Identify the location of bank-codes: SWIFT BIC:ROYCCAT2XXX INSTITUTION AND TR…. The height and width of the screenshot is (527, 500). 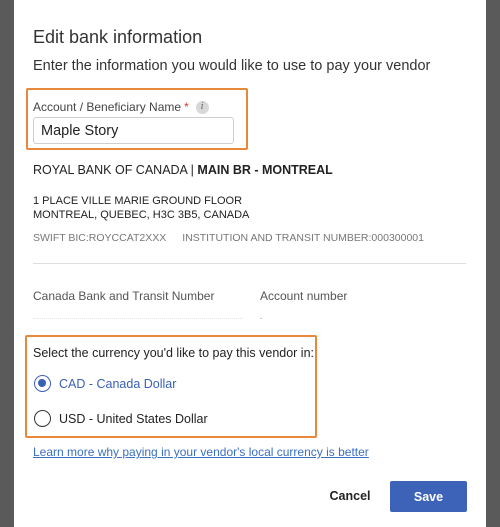
(228, 238).